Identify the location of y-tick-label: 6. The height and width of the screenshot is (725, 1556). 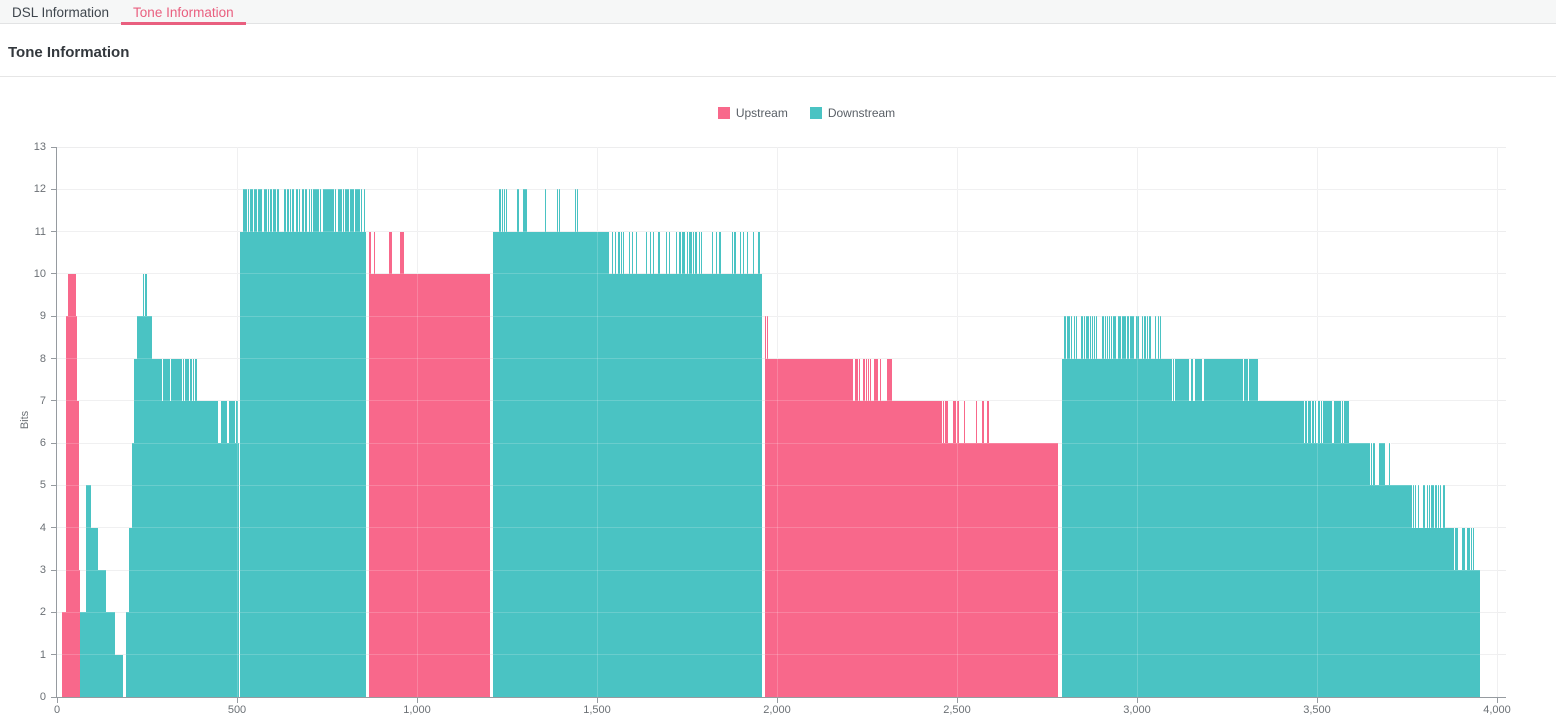
(42, 443).